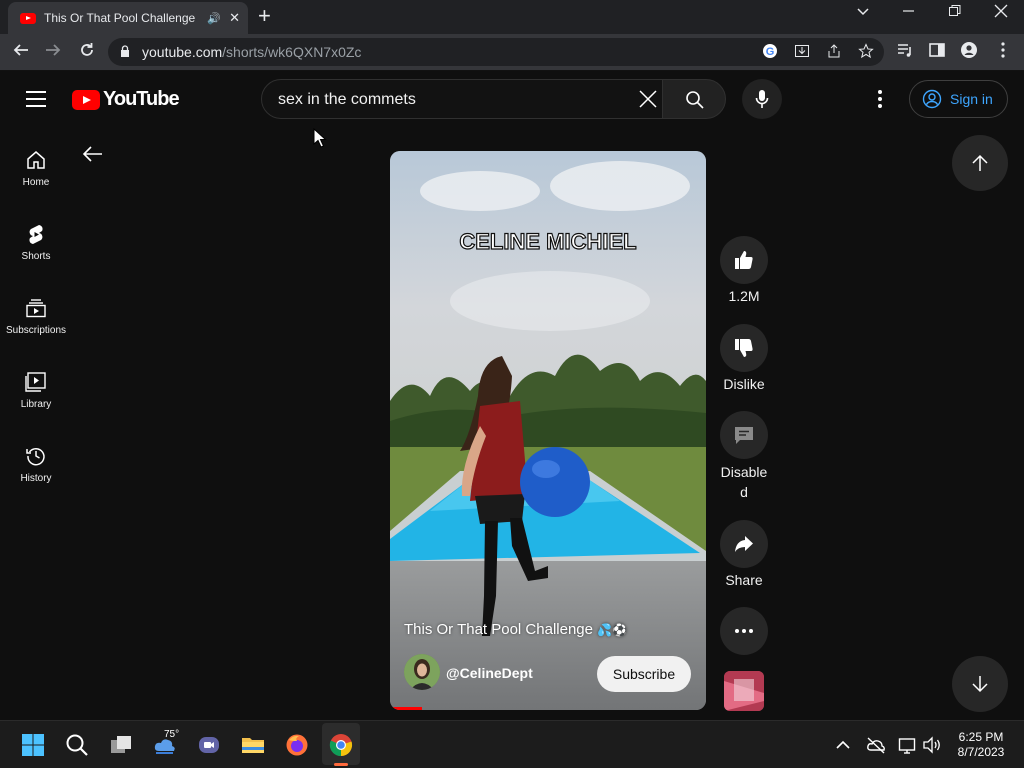 The width and height of the screenshot is (1024, 768). What do you see at coordinates (21, 52) in the screenshot?
I see `back-icon` at bounding box center [21, 52].